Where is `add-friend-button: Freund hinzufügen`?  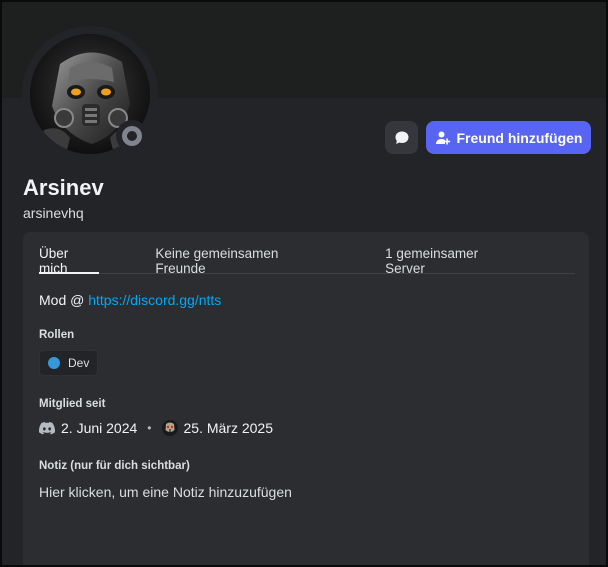 add-friend-button: Freund hinzufügen is located at coordinates (508, 137).